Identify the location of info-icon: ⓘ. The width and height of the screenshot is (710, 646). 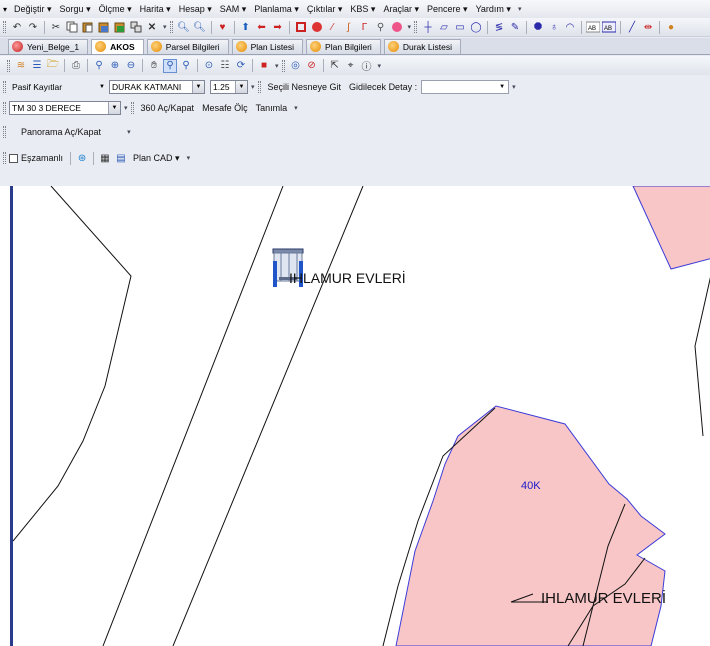
(367, 66).